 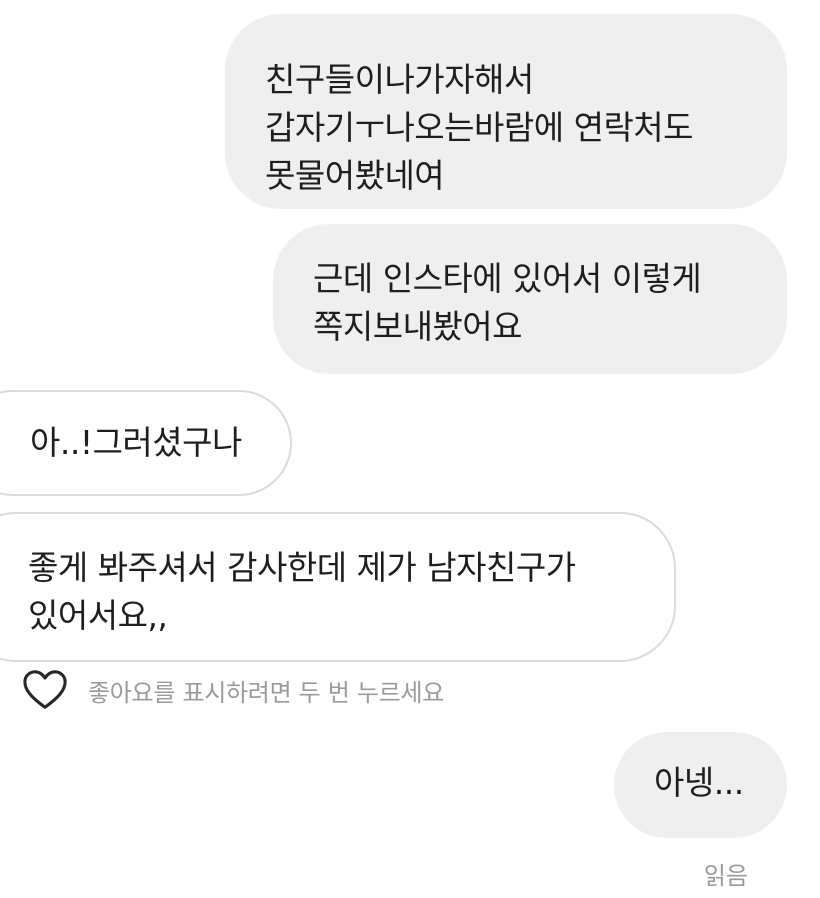 What do you see at coordinates (725, 876) in the screenshot?
I see `read-receipt: 읽음` at bounding box center [725, 876].